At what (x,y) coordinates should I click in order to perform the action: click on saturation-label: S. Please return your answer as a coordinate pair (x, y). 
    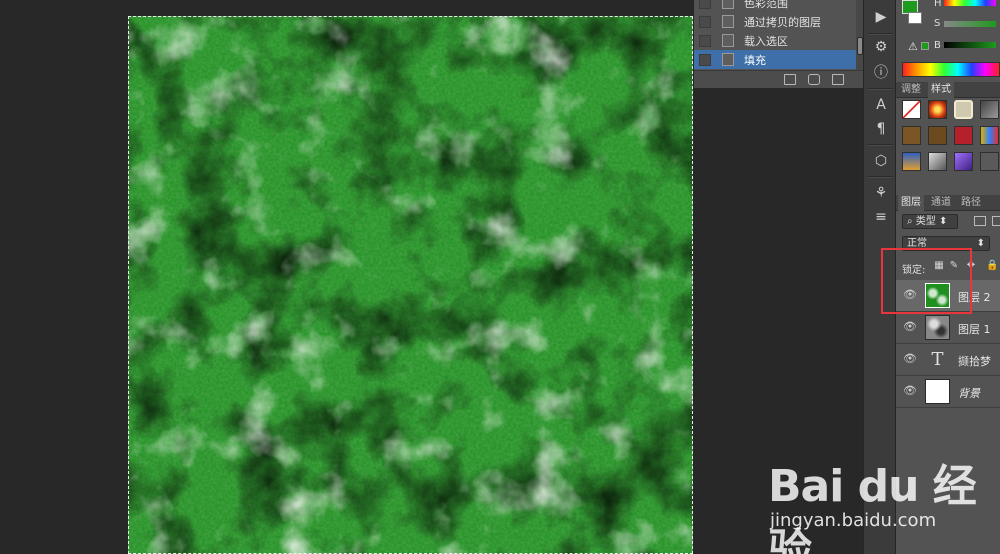
    Looking at the image, I should click on (937, 23).